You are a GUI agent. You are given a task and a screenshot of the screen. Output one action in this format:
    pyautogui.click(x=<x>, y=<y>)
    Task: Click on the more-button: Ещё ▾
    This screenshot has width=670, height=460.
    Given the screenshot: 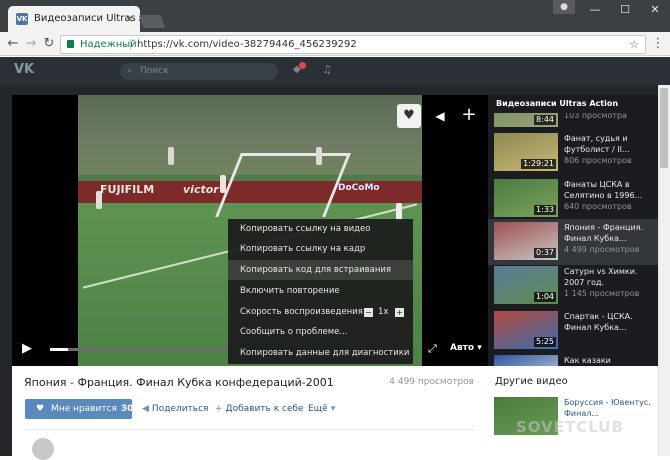 What is the action you would take?
    pyautogui.click(x=323, y=409)
    